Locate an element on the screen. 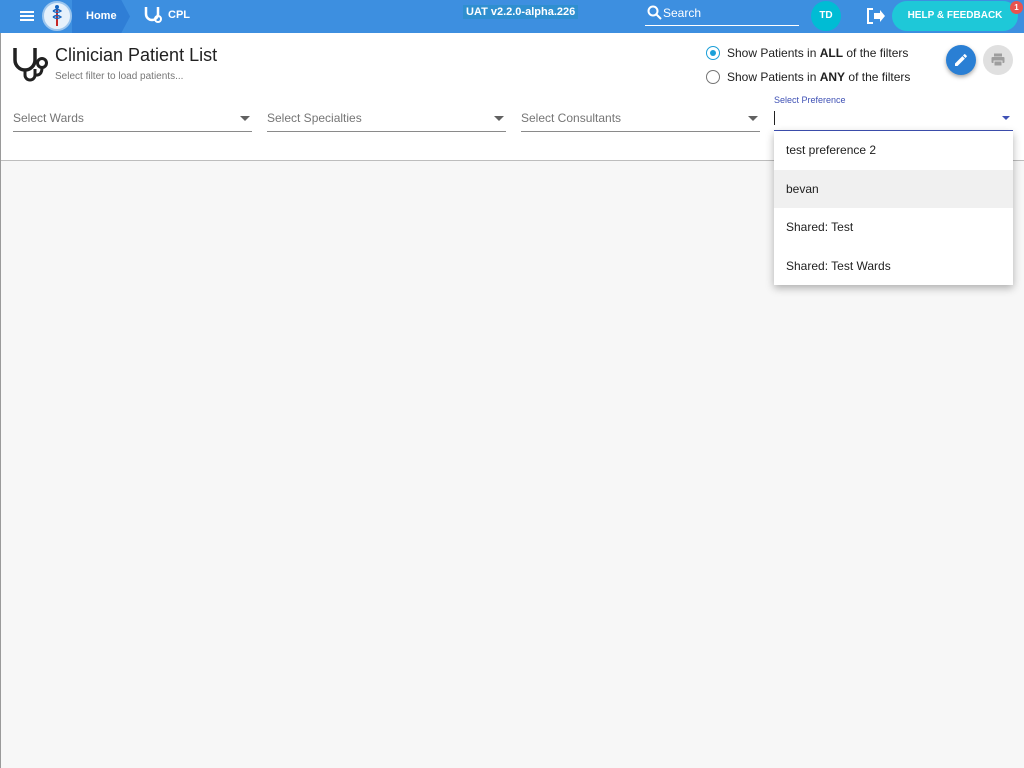 The height and width of the screenshot is (768, 1024). edit-icon is located at coordinates (961, 60).